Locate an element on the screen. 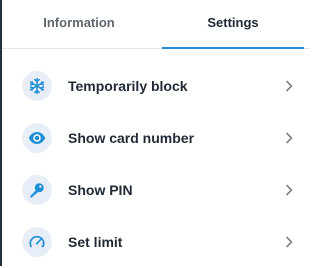 This screenshot has width=320, height=268. tab-information: Information is located at coordinates (79, 24).